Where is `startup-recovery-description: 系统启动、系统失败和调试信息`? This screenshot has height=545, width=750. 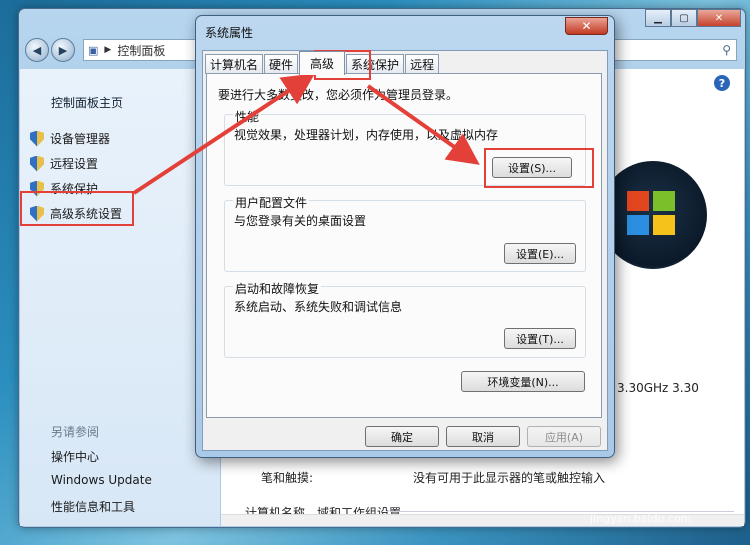
startup-recovery-description: 系统启动、系统失败和调试信息 is located at coordinates (318, 307).